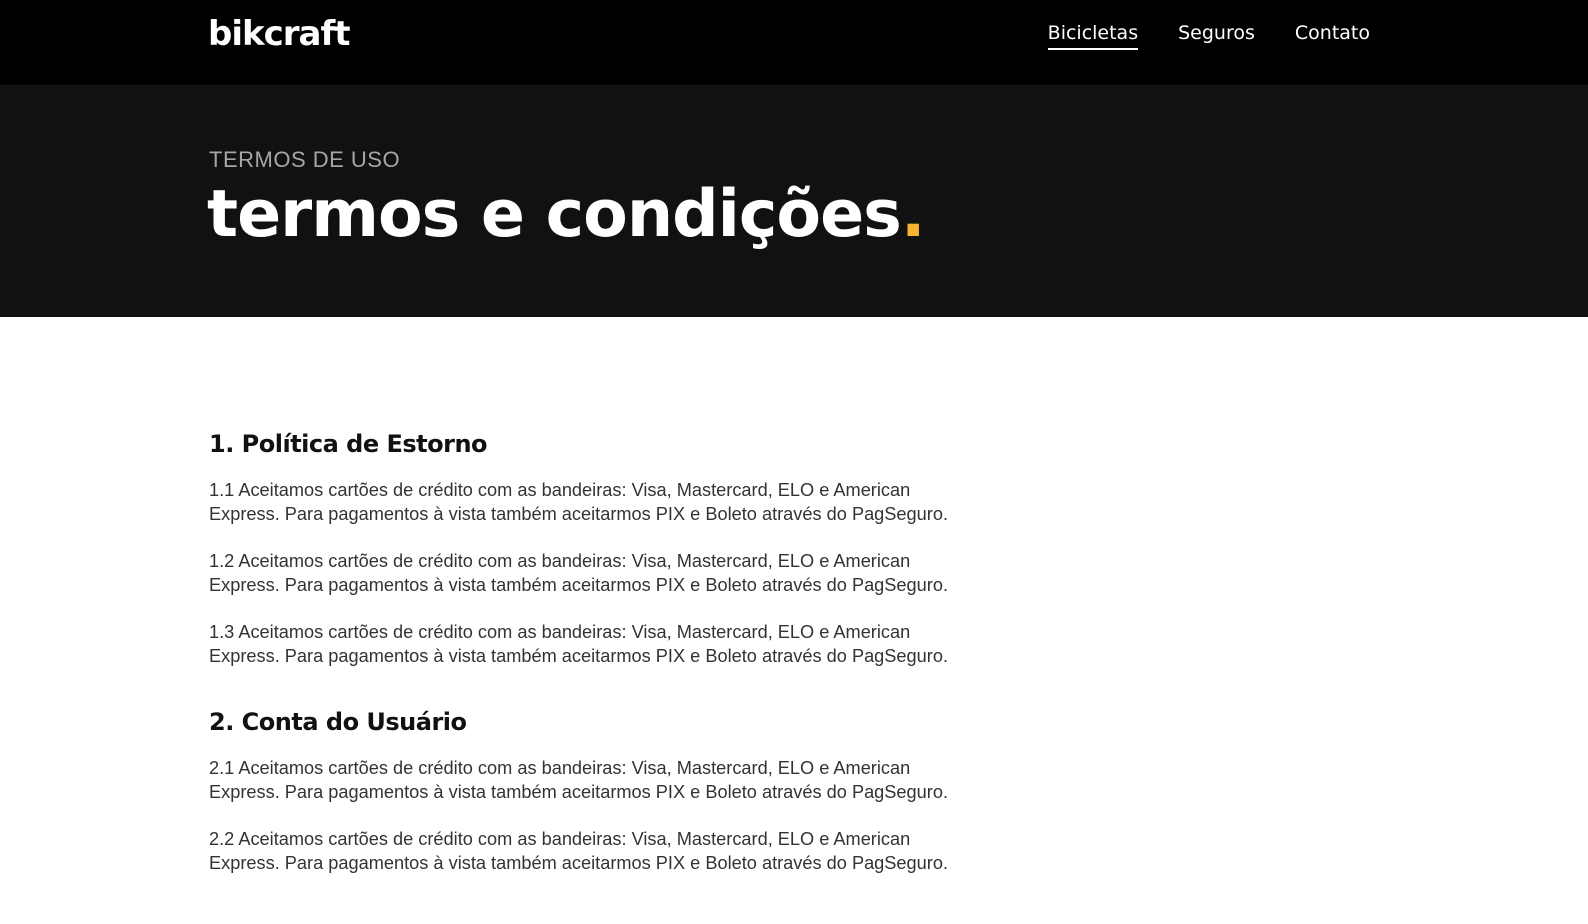  I want to click on site-logo: bikcraft, so click(279, 34).